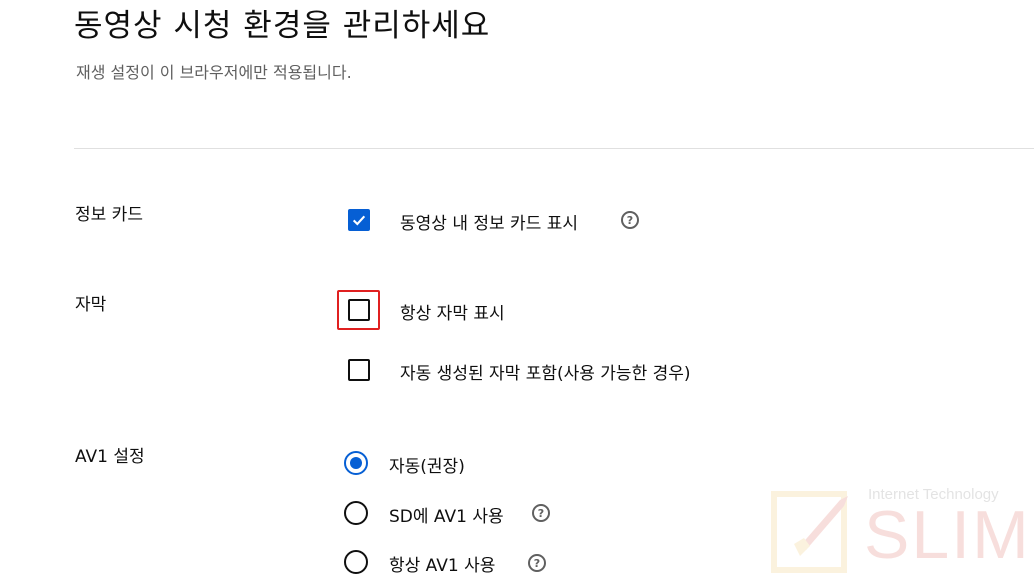 This screenshot has width=1034, height=577. I want to click on checkmark-icon, so click(359, 220).